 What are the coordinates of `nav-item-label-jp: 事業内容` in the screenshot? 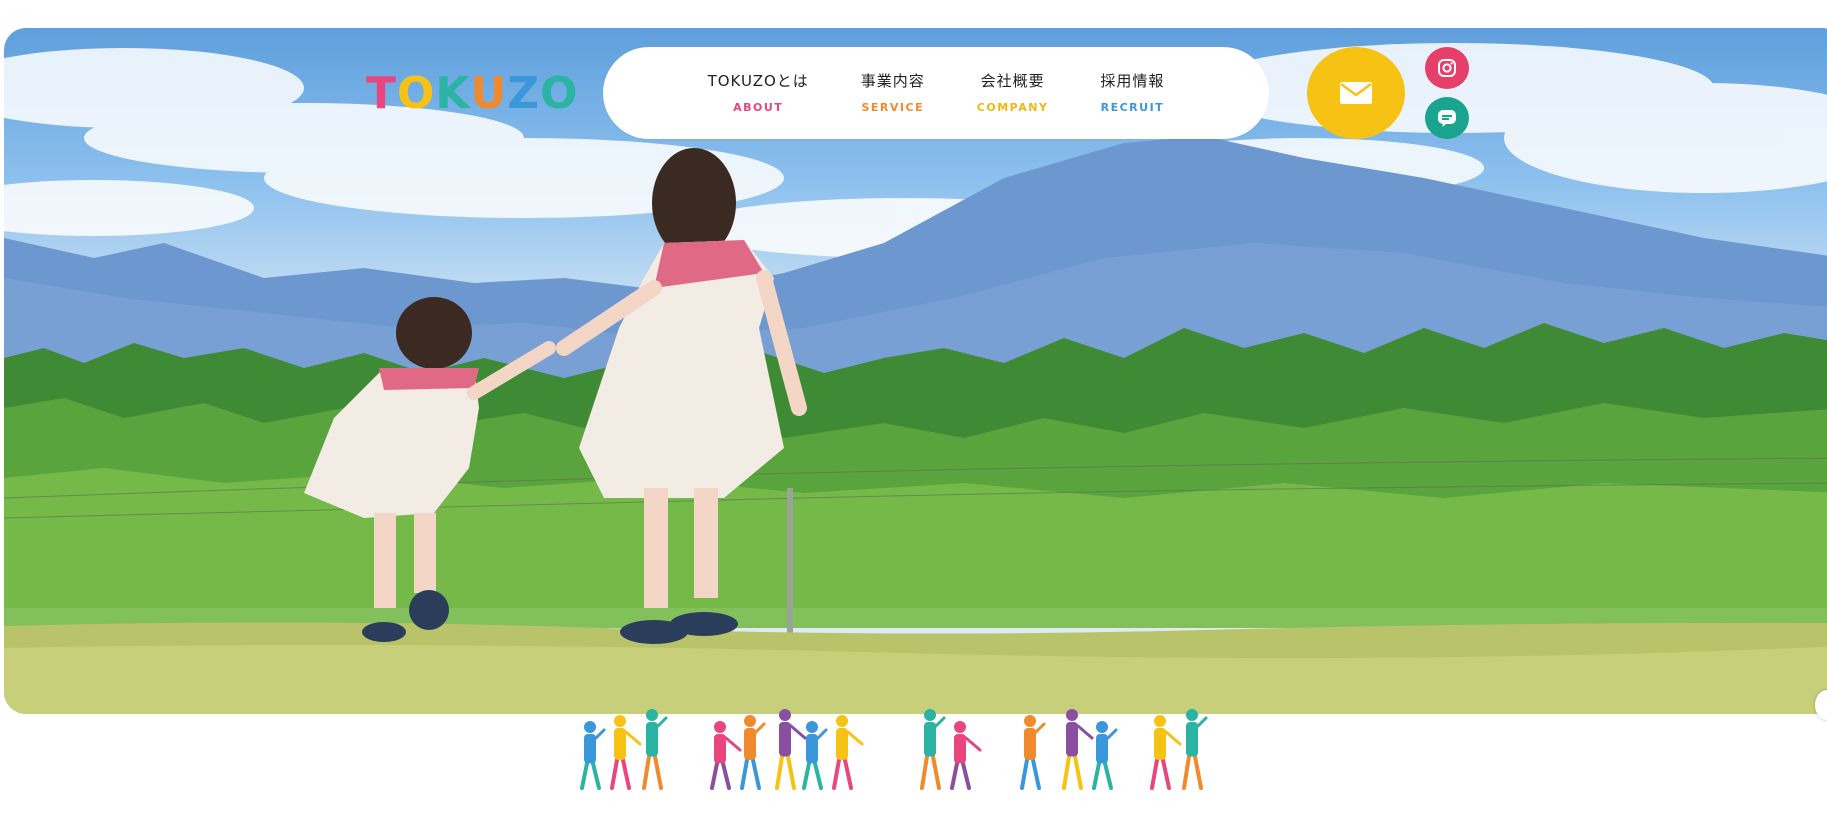 It's located at (892, 81).